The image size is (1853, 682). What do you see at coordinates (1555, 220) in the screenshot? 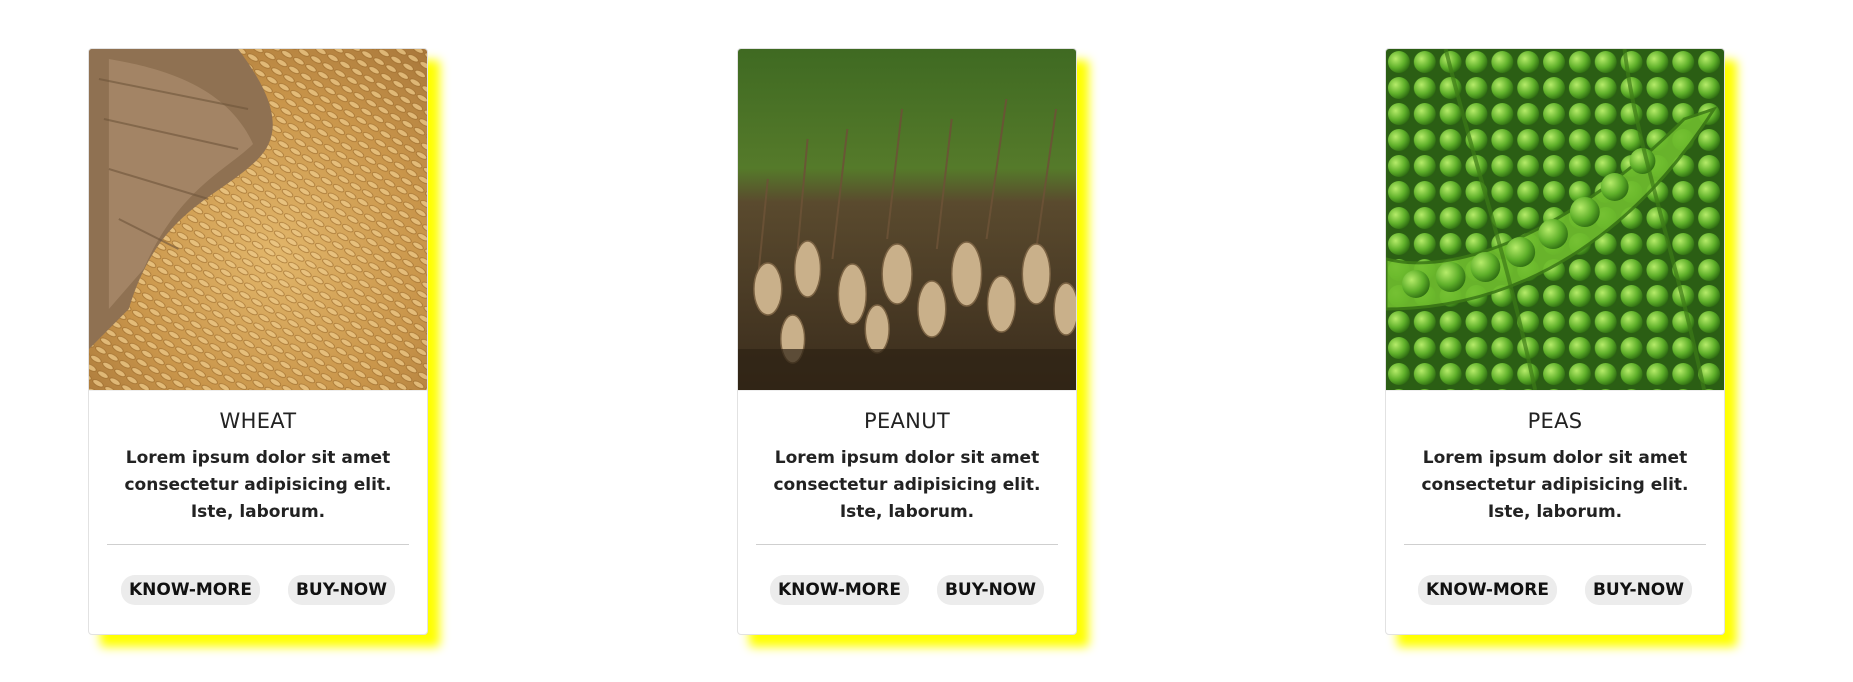
I see `peas-image` at bounding box center [1555, 220].